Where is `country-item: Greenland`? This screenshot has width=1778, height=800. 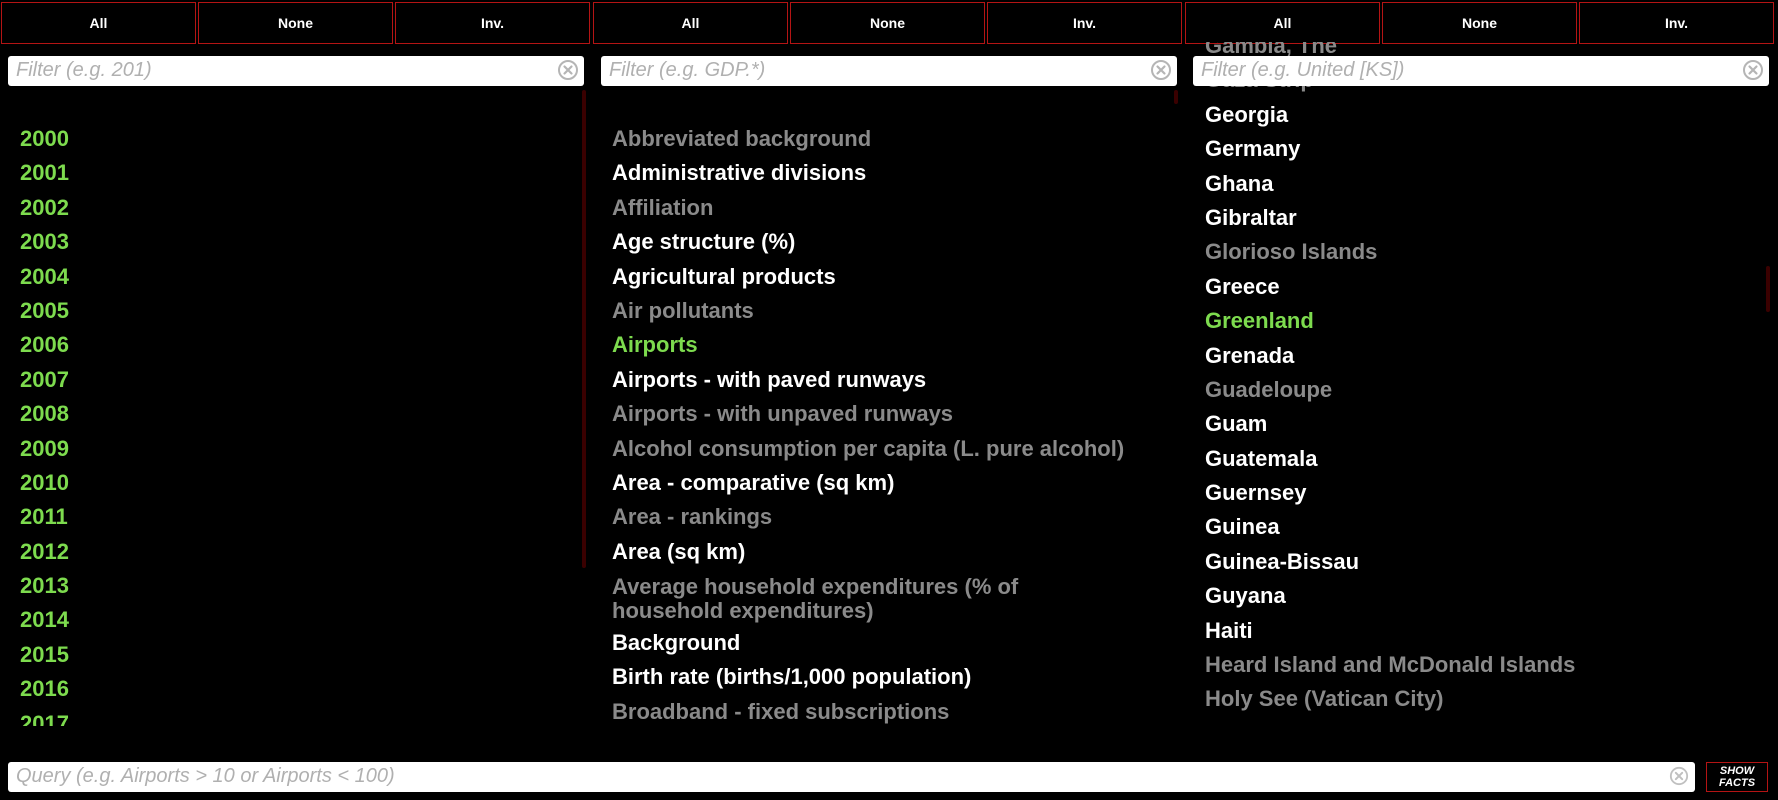
country-item: Greenland is located at coordinates (1485, 321).